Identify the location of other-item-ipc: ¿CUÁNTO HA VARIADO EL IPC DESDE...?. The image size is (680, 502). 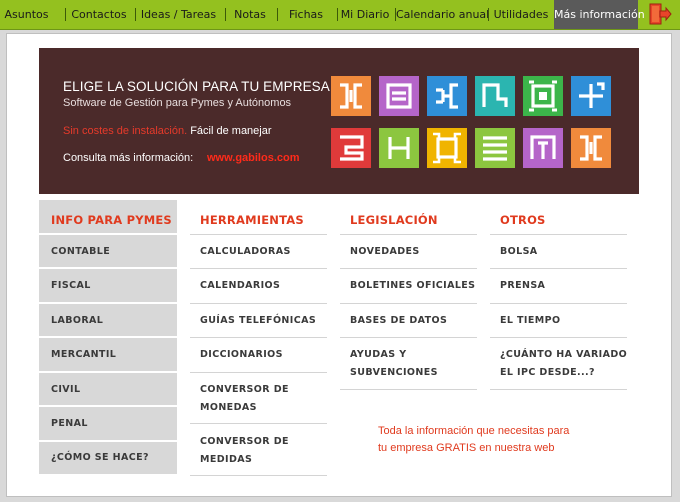
(563, 364).